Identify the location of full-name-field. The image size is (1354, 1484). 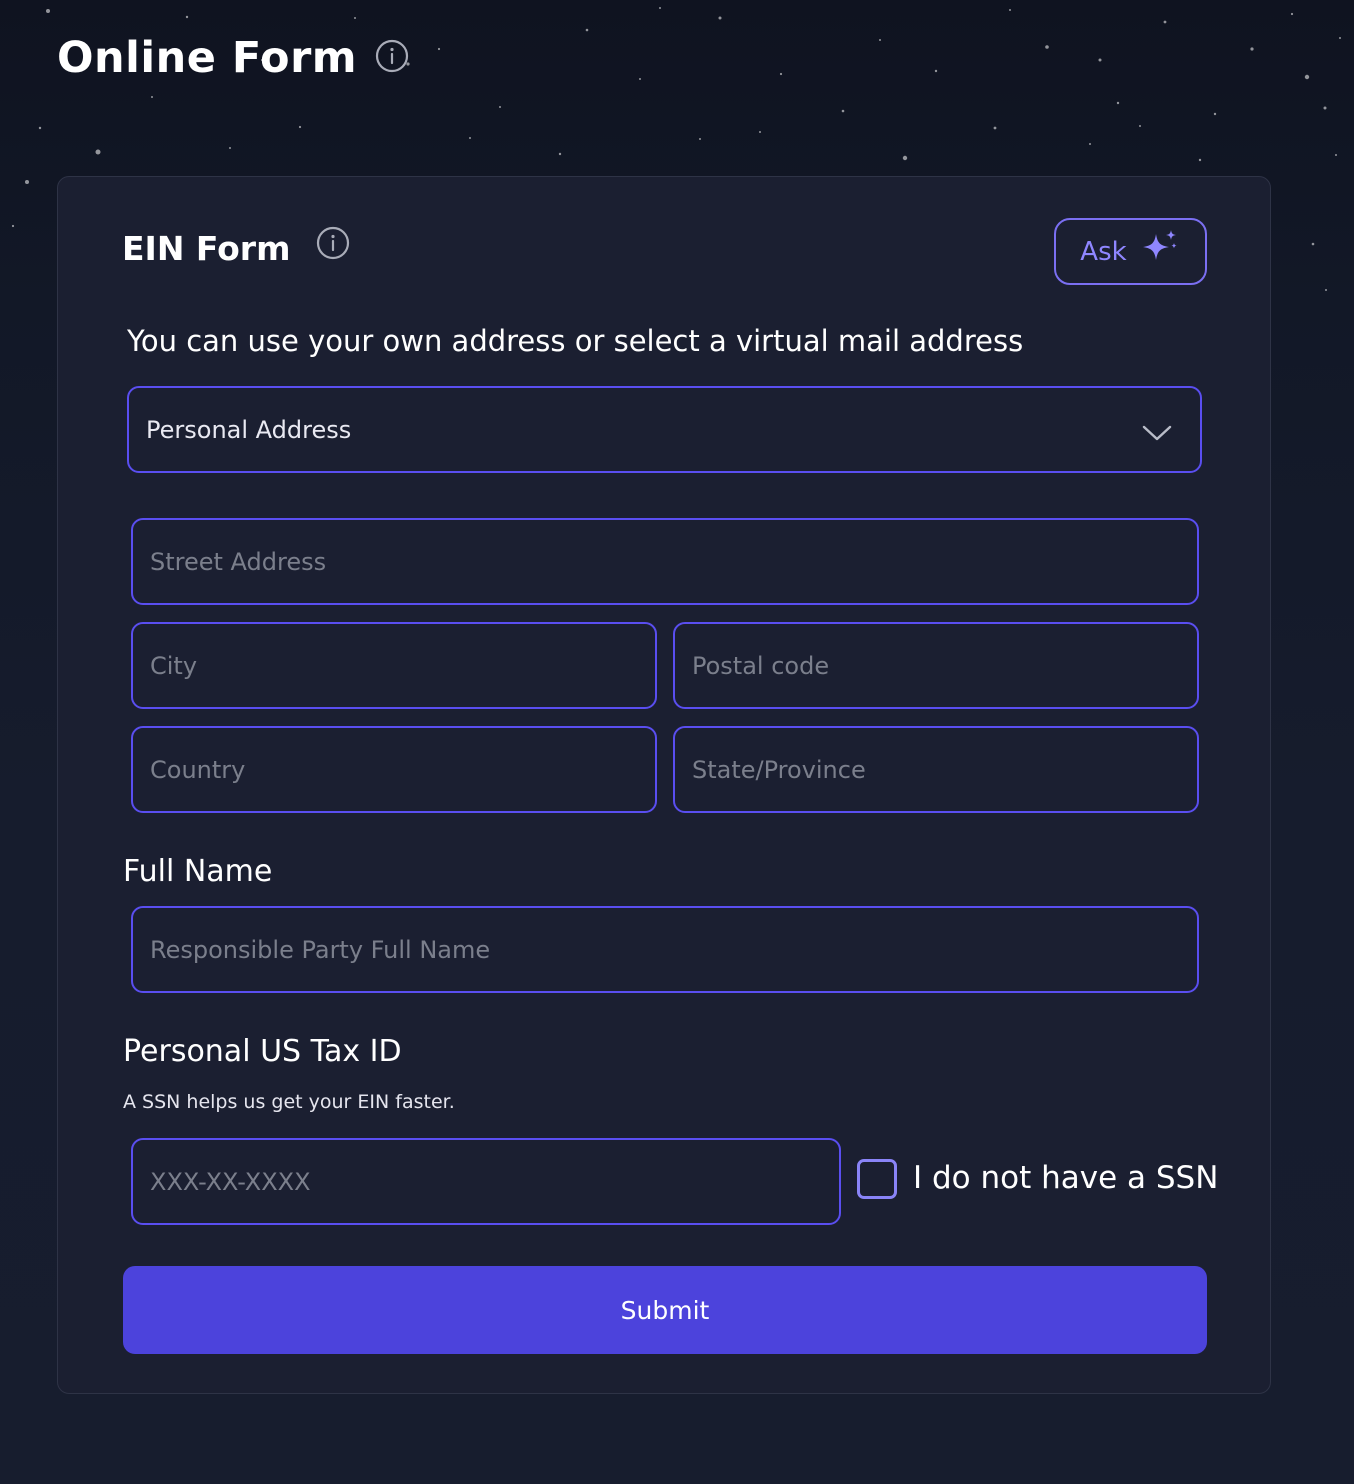
(665, 949).